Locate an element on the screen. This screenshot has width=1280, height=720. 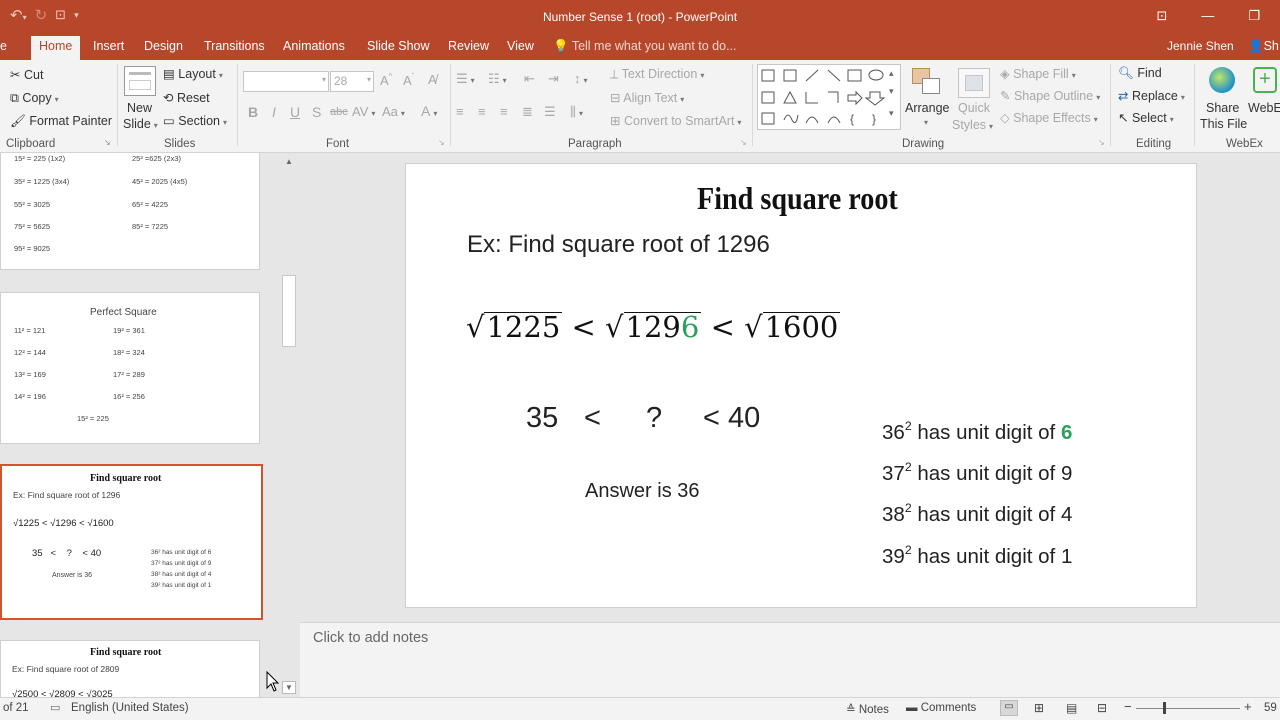
webex-button: WebE is located at coordinates (1264, 108).